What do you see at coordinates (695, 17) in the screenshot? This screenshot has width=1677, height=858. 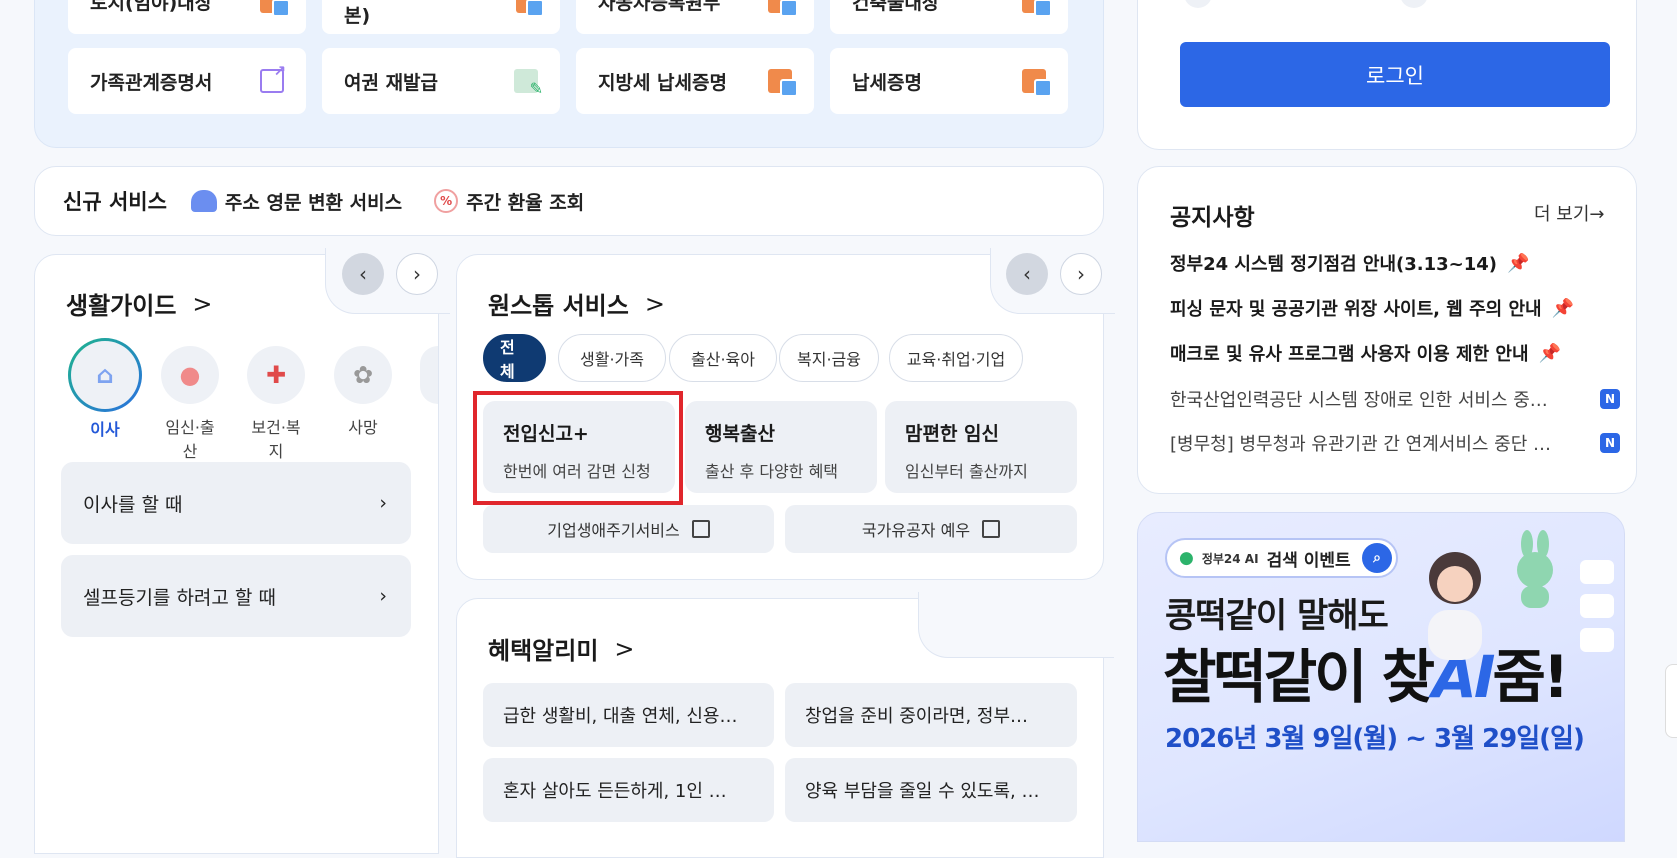 I see `doc-vehicle-register: 자동차등록원부` at bounding box center [695, 17].